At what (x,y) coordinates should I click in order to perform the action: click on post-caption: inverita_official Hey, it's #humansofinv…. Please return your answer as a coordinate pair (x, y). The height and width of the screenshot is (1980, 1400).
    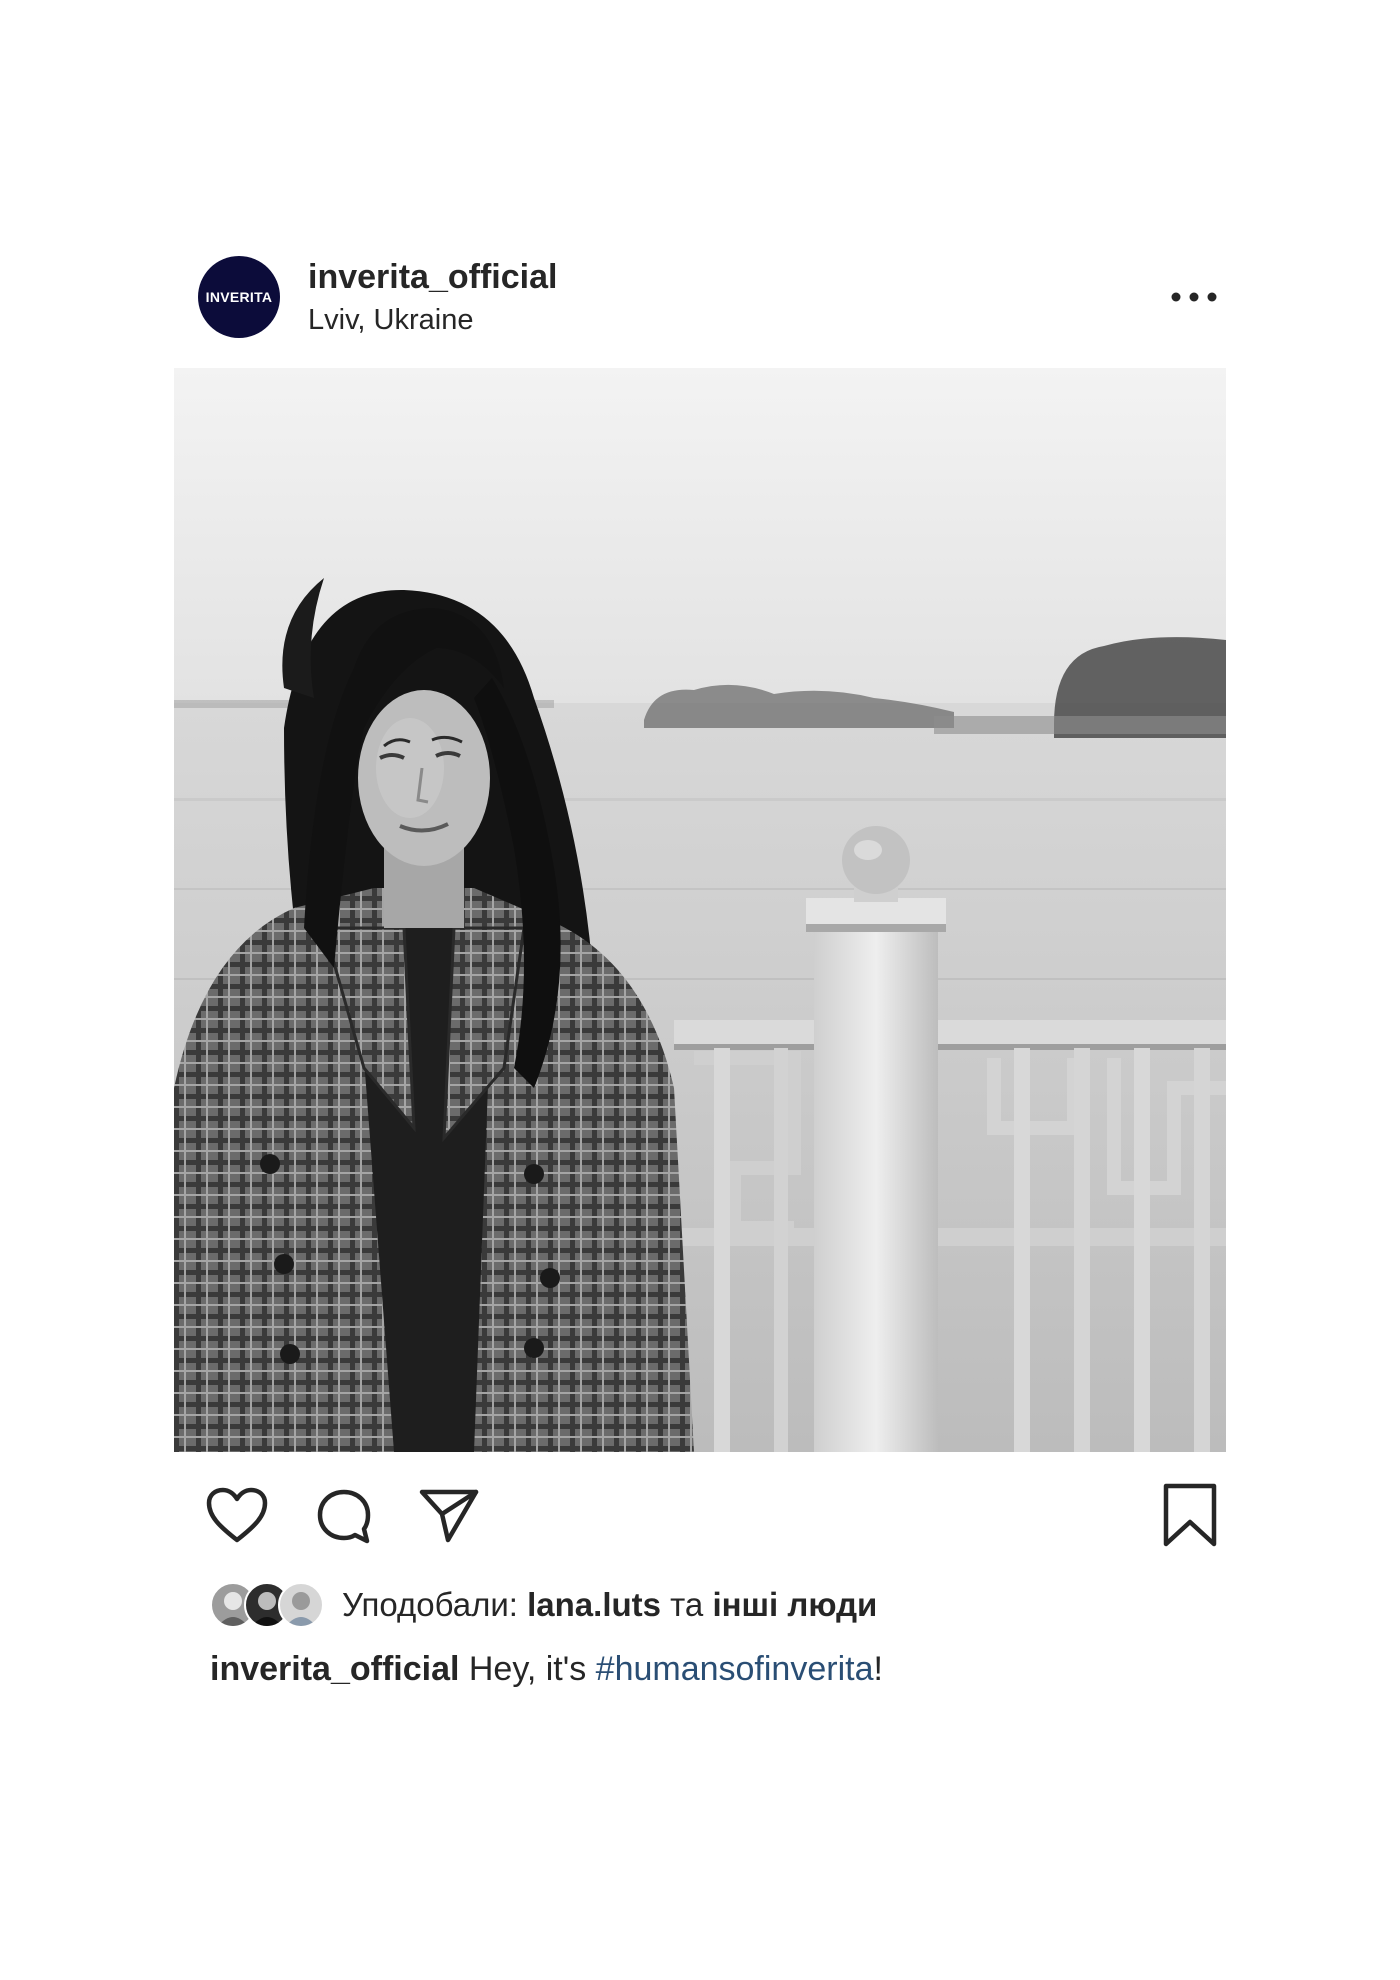
    Looking at the image, I should click on (546, 1669).